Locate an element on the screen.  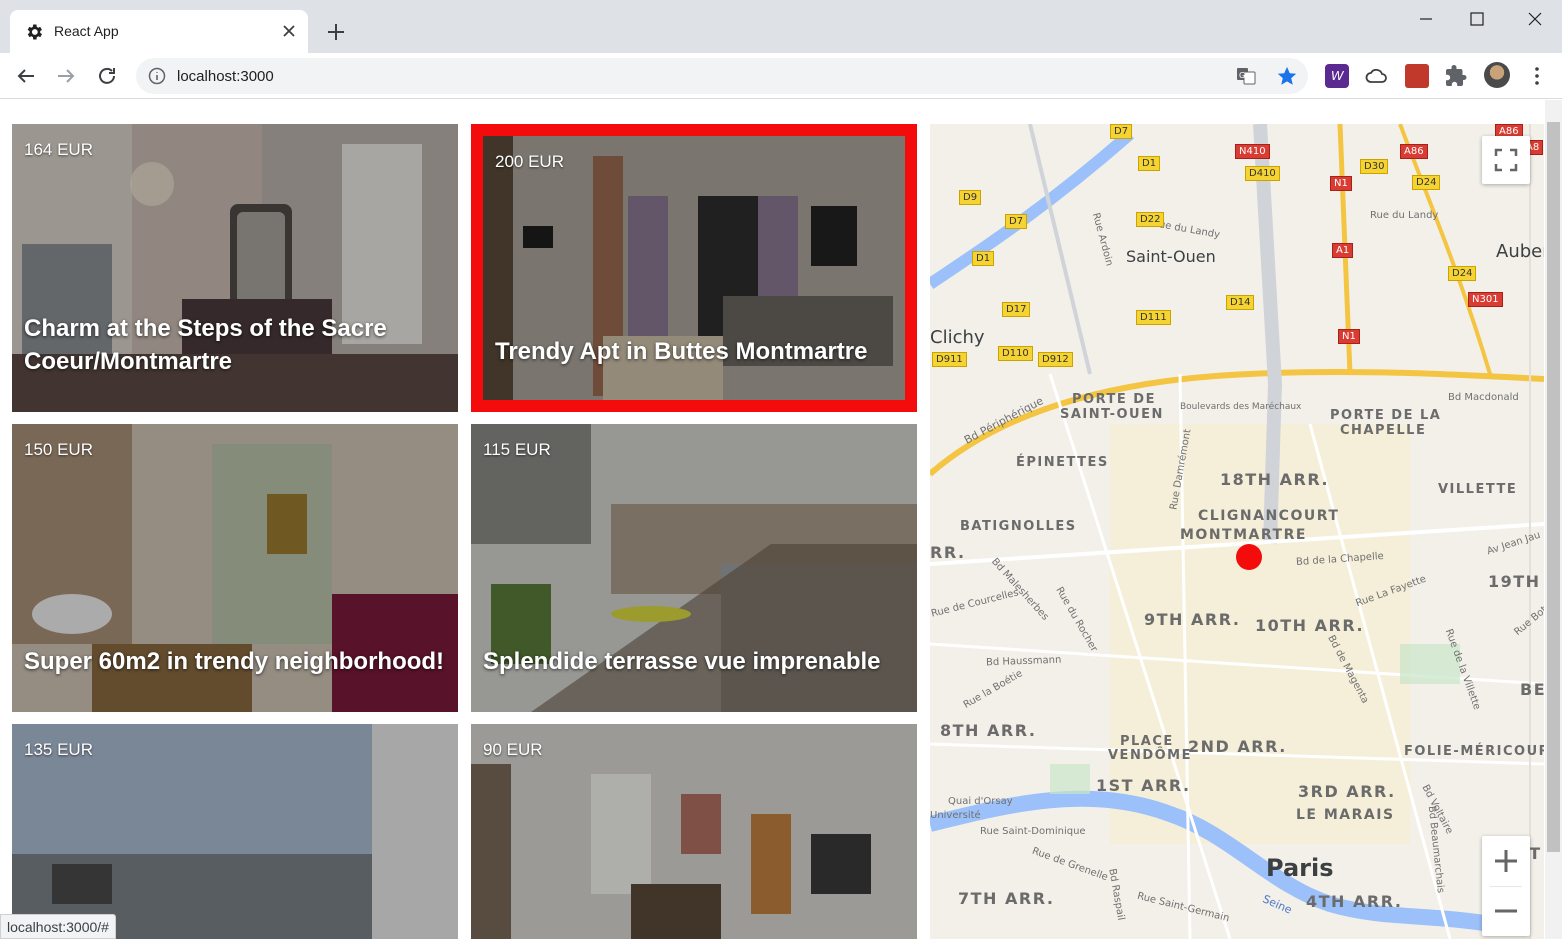
bookmark-star-icon is located at coordinates (1287, 76).